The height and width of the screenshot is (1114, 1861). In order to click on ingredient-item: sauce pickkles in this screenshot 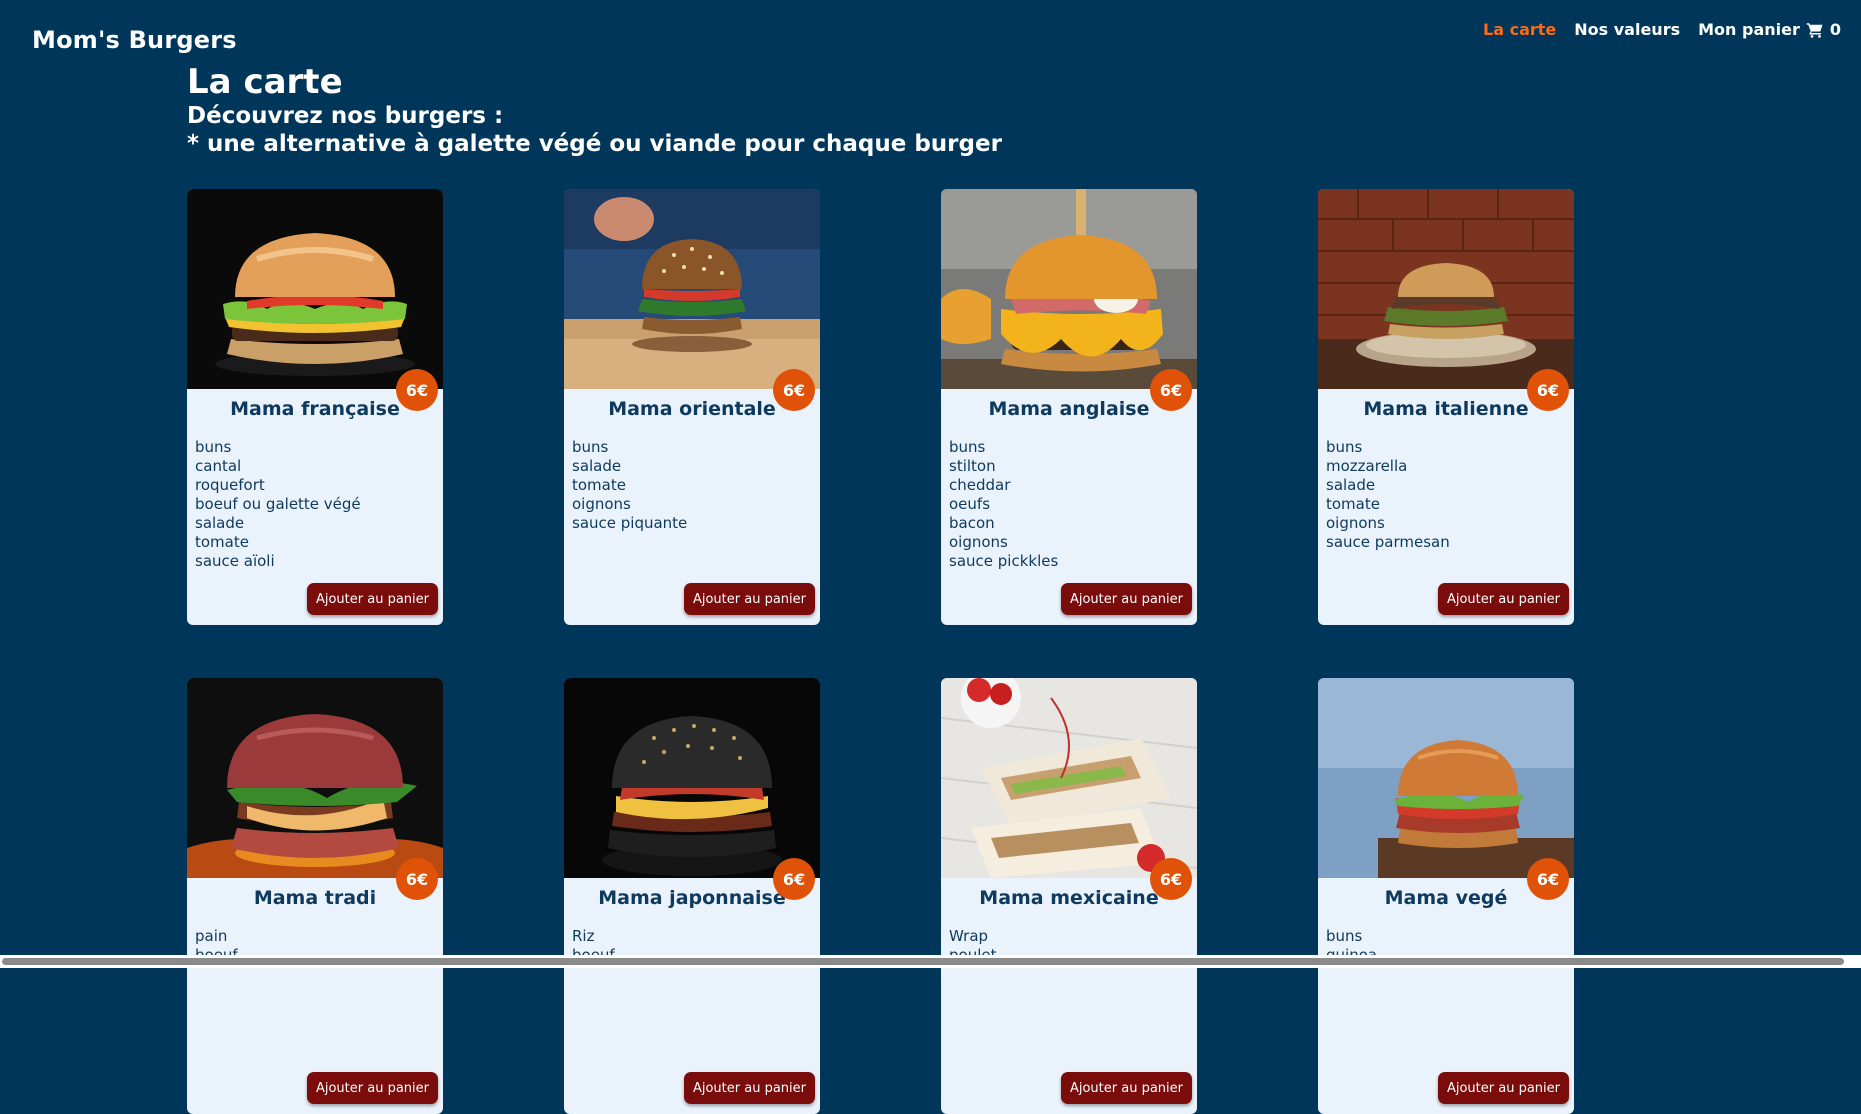, I will do `click(1004, 561)`.